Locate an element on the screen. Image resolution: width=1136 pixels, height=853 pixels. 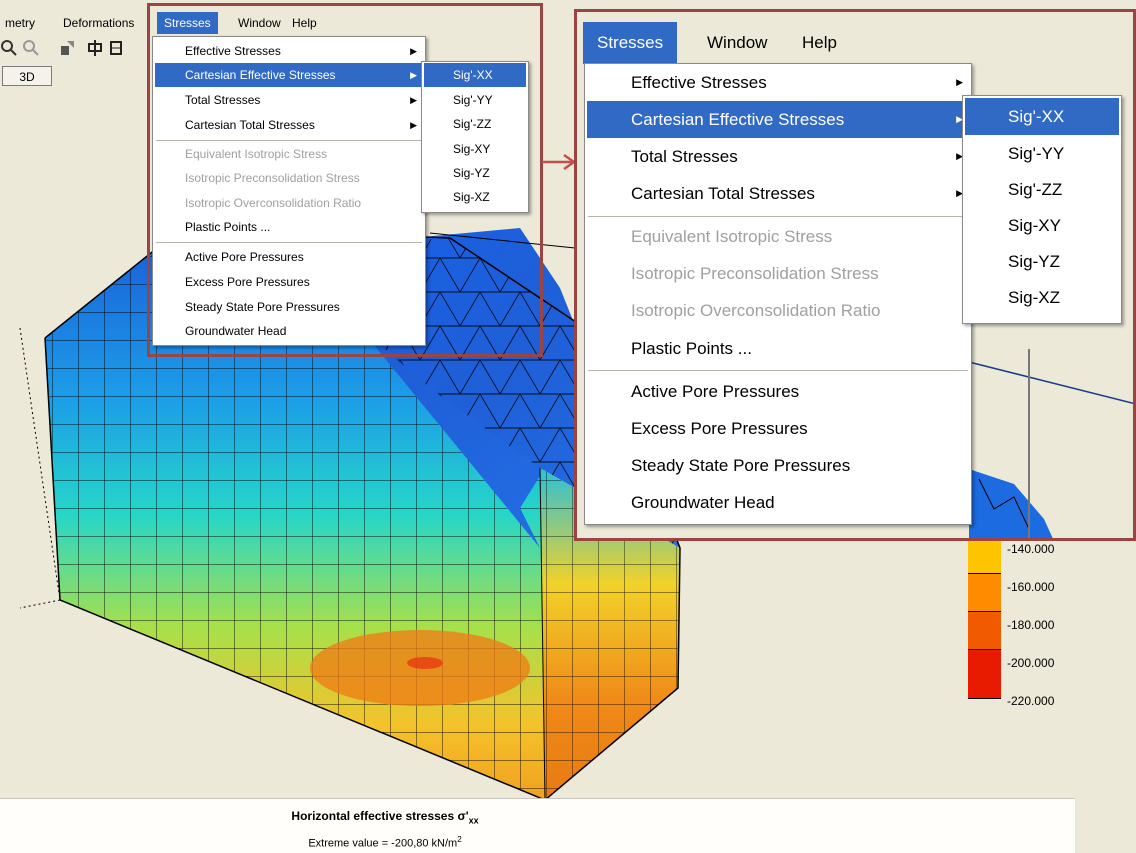
zoom-menu-item-cartesian-effective-stresses: Cartesian Effective Stresses ▶ is located at coordinates (778, 119).